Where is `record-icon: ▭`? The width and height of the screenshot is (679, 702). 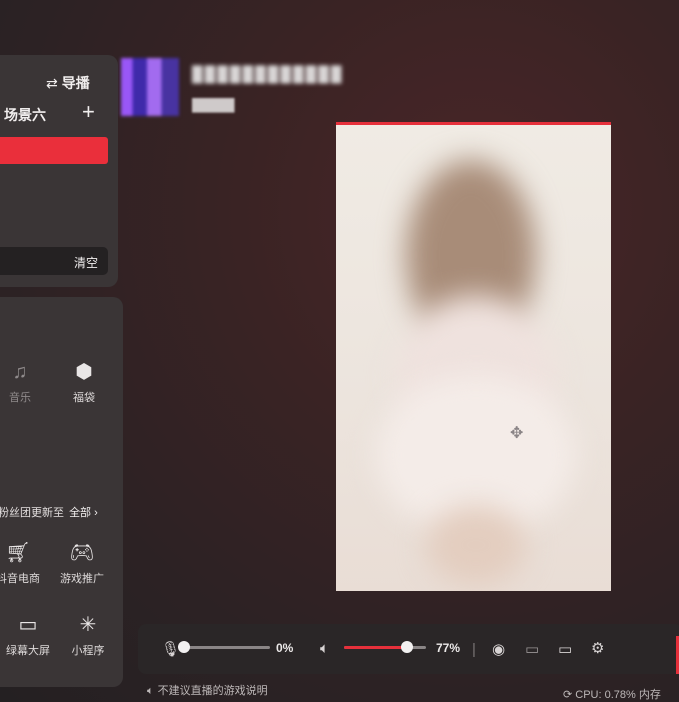 record-icon: ▭ is located at coordinates (565, 649).